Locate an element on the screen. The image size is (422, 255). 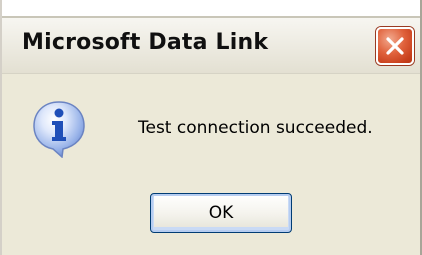
close-icon is located at coordinates (395, 46).